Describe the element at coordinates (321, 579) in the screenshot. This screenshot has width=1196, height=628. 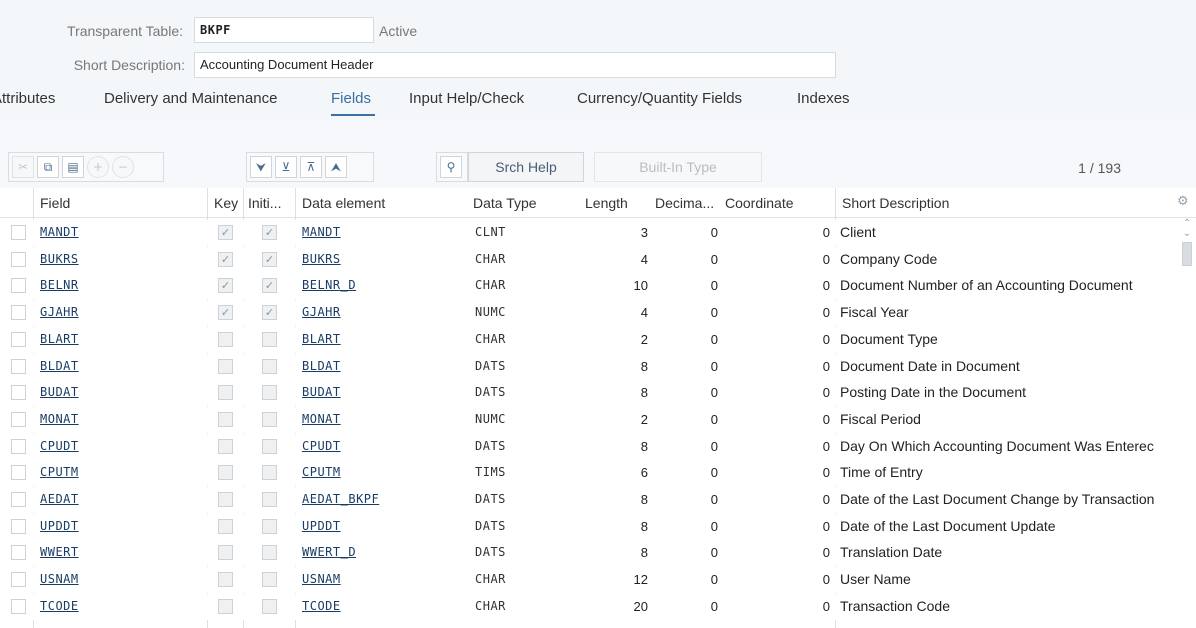
I see `data-element-link: USNAM` at that location.